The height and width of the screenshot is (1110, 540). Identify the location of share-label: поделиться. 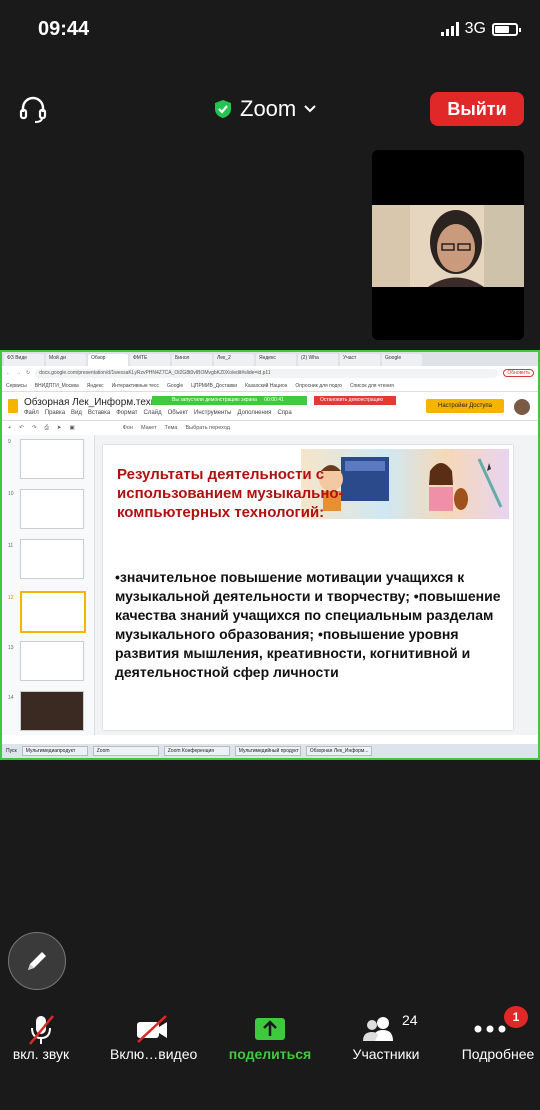
(270, 1054).